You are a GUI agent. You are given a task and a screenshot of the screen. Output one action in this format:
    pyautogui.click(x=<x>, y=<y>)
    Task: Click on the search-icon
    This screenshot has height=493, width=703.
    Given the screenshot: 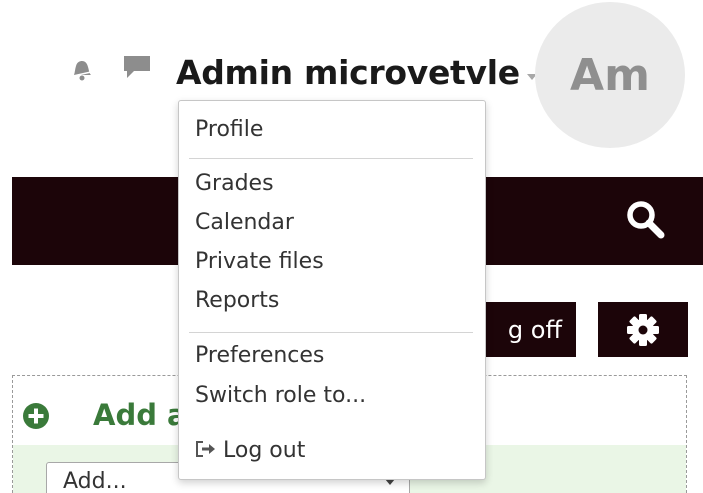 What is the action you would take?
    pyautogui.click(x=645, y=219)
    